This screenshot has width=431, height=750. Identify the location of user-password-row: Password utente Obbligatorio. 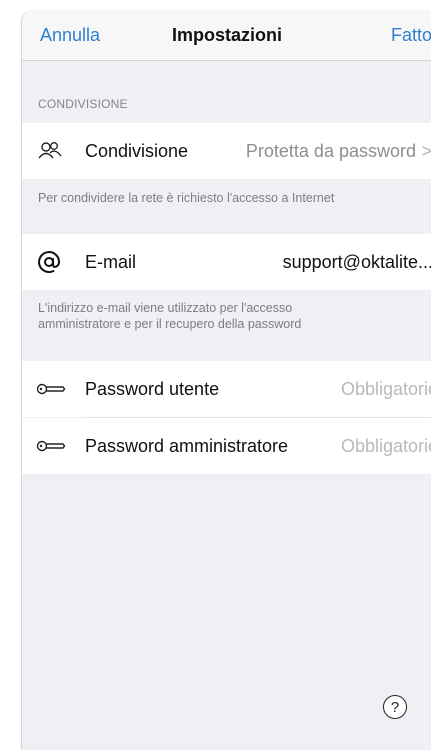
(226, 389).